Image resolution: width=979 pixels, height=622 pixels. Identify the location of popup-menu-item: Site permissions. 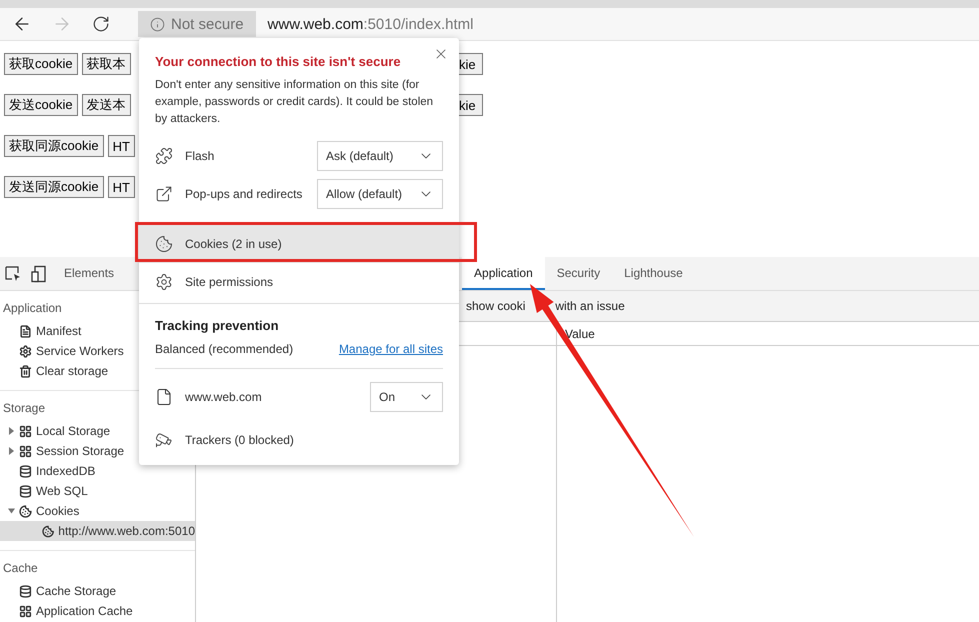
(299, 282).